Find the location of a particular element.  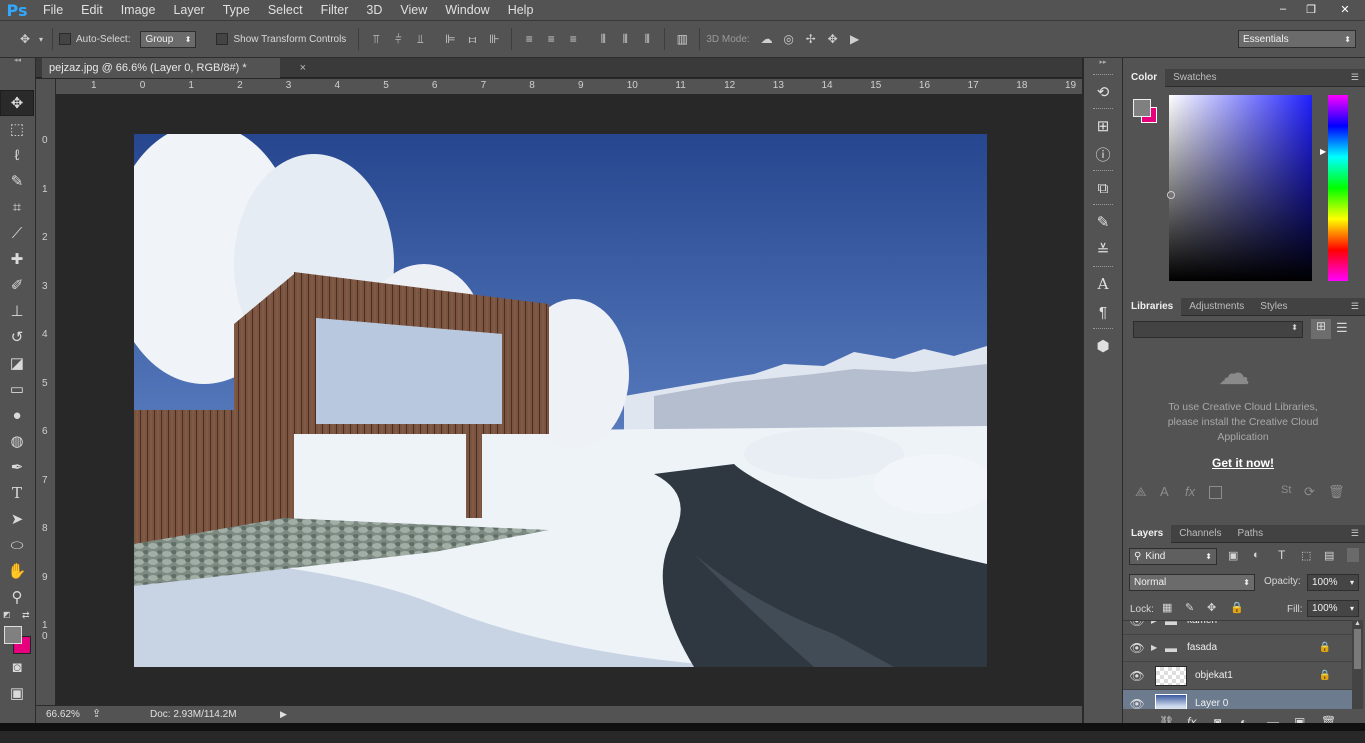

lock-image-icon: ✎ is located at coordinates (1189, 607).